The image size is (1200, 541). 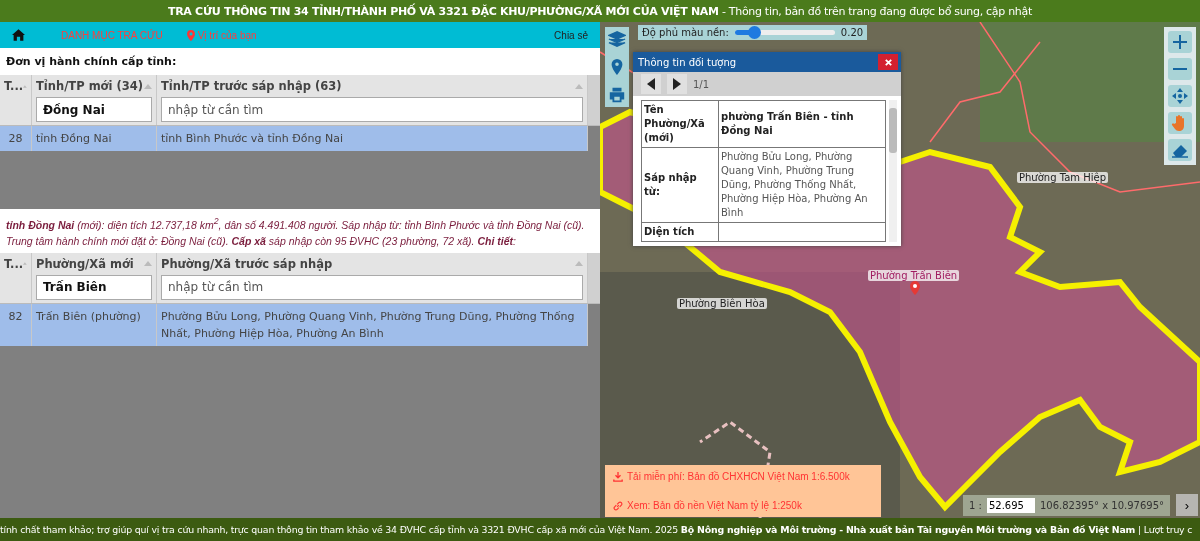 What do you see at coordinates (16, 138) in the screenshot?
I see `table-cell: 28` at bounding box center [16, 138].